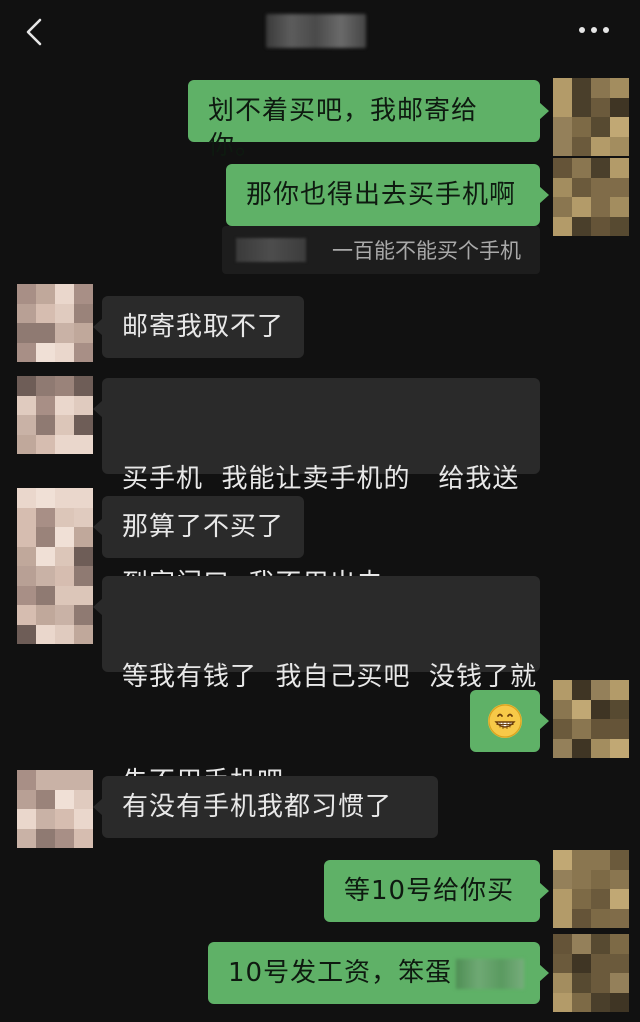  Describe the element at coordinates (330, 677) in the screenshot. I see `message-text-line: 等我有钱了 我自己买吧 没钱了就` at that location.